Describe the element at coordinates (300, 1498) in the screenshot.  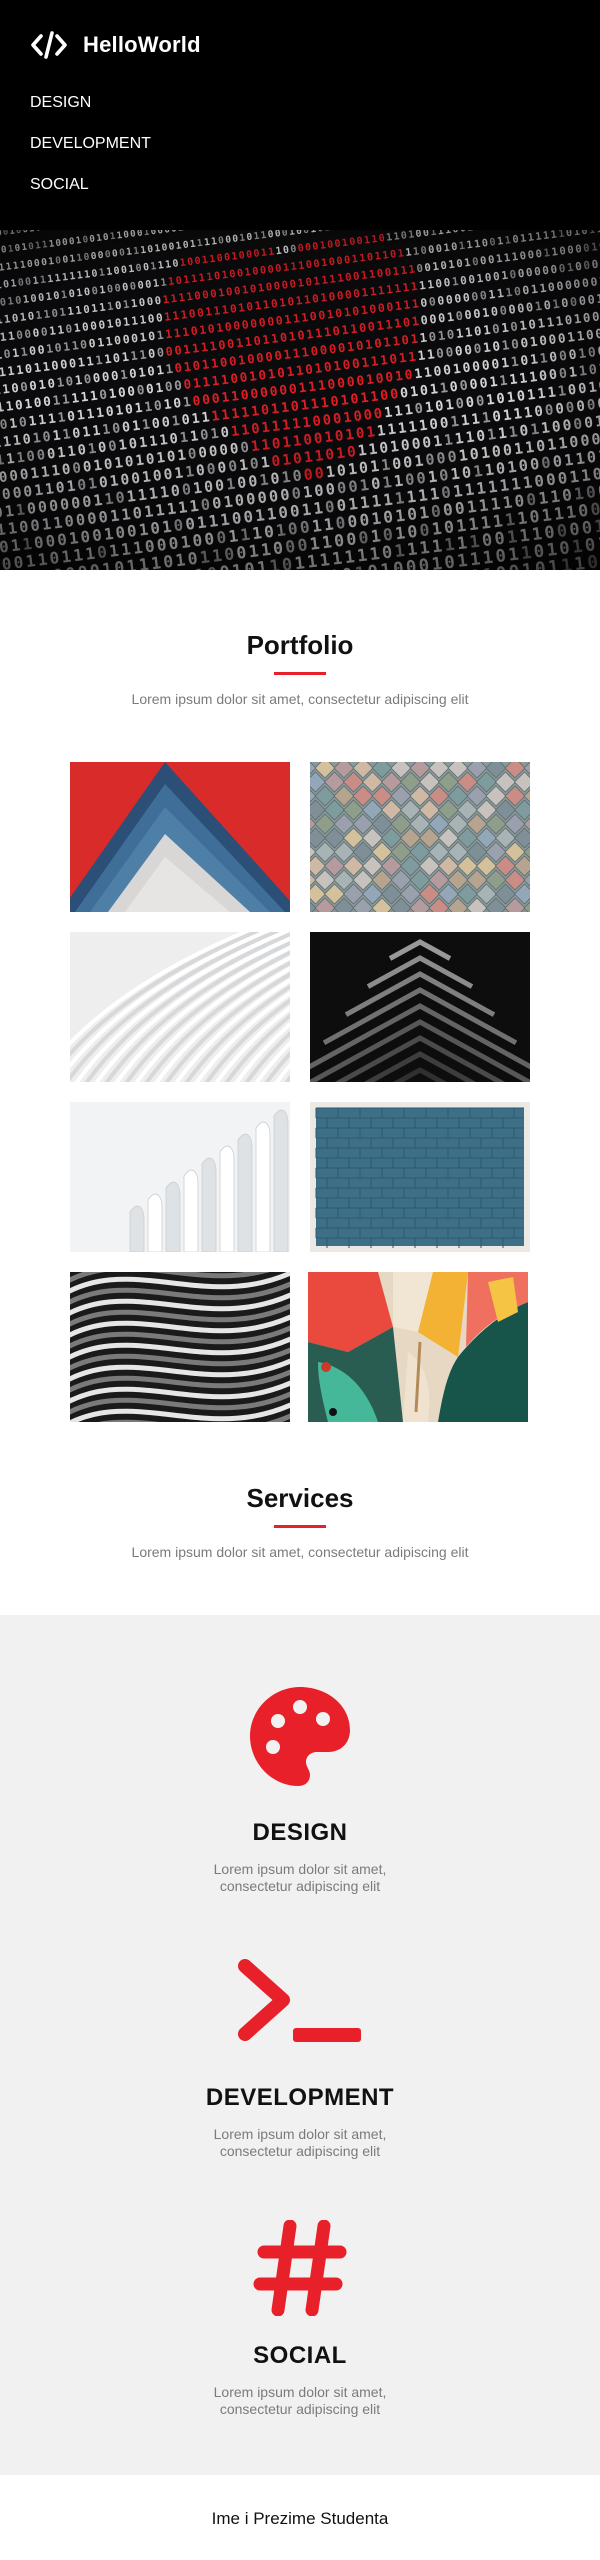
I see `services-title: Services` at that location.